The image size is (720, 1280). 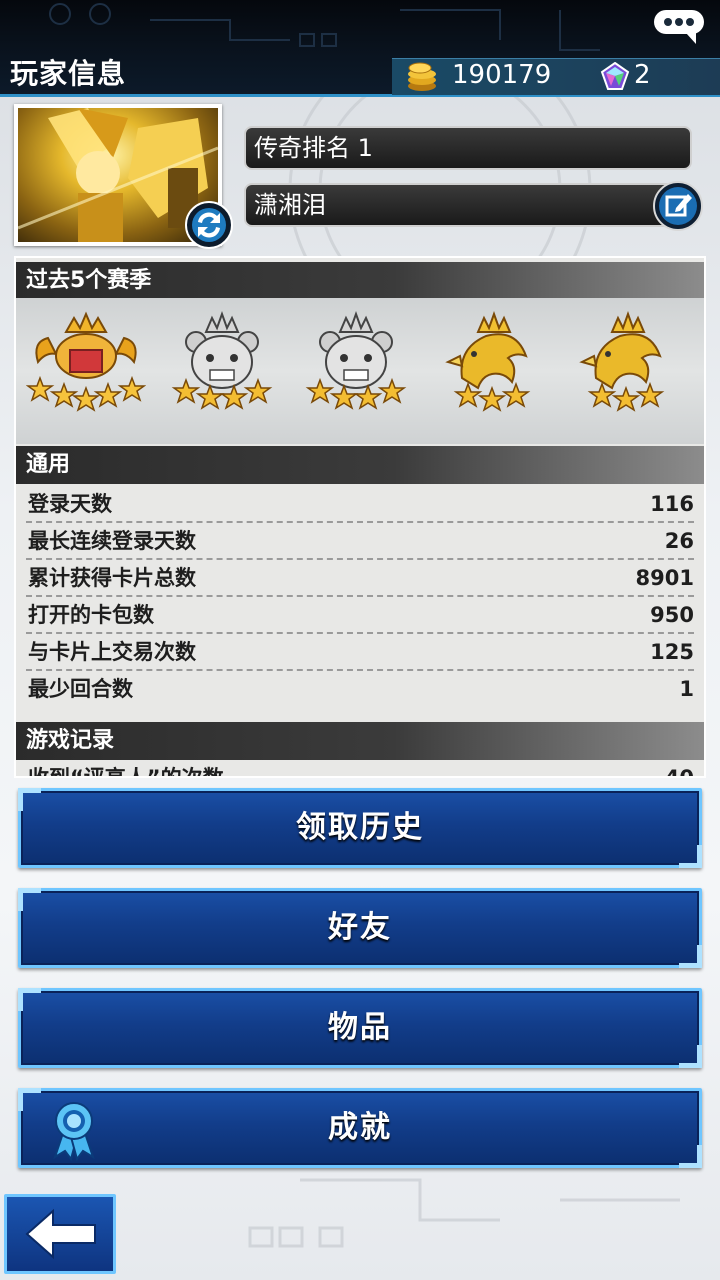 What do you see at coordinates (74, 1131) in the screenshot?
I see `ribbon-award-icon` at bounding box center [74, 1131].